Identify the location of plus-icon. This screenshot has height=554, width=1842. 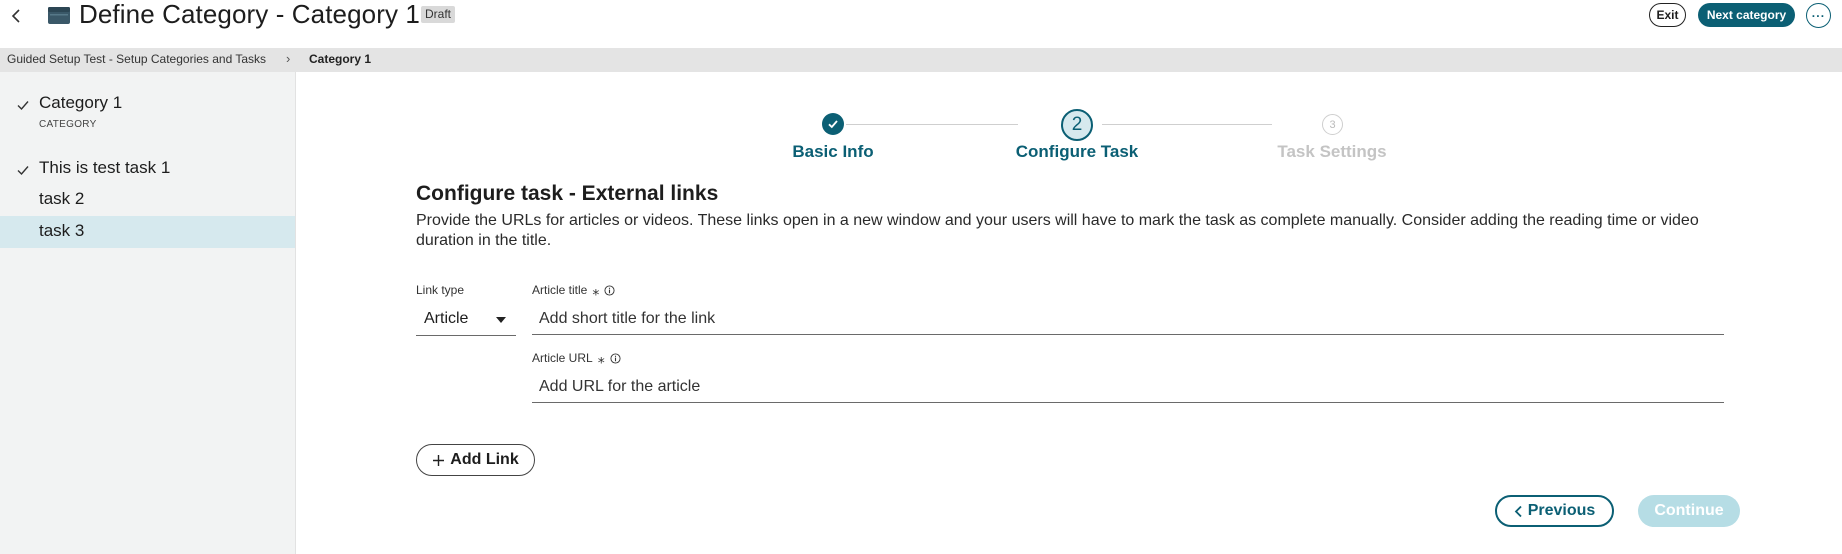
(439, 460).